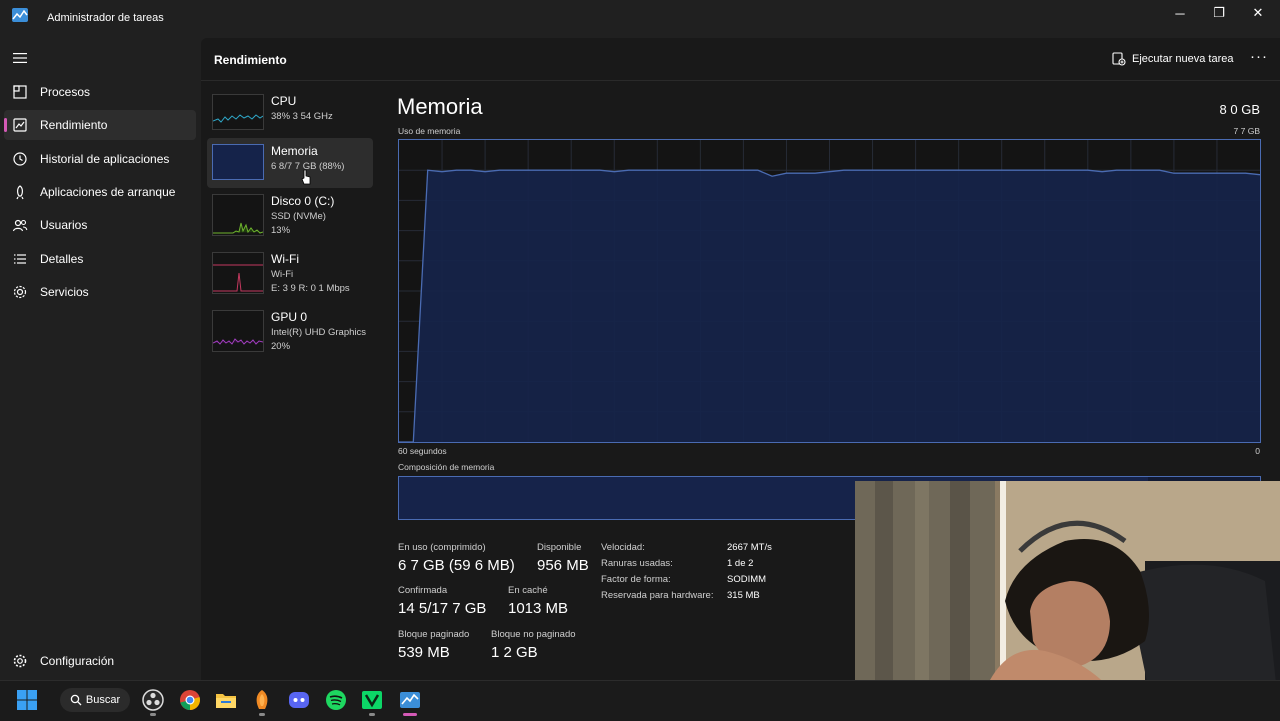 This screenshot has width=1280, height=721. What do you see at coordinates (299, 700) in the screenshot?
I see `discord-icon` at bounding box center [299, 700].